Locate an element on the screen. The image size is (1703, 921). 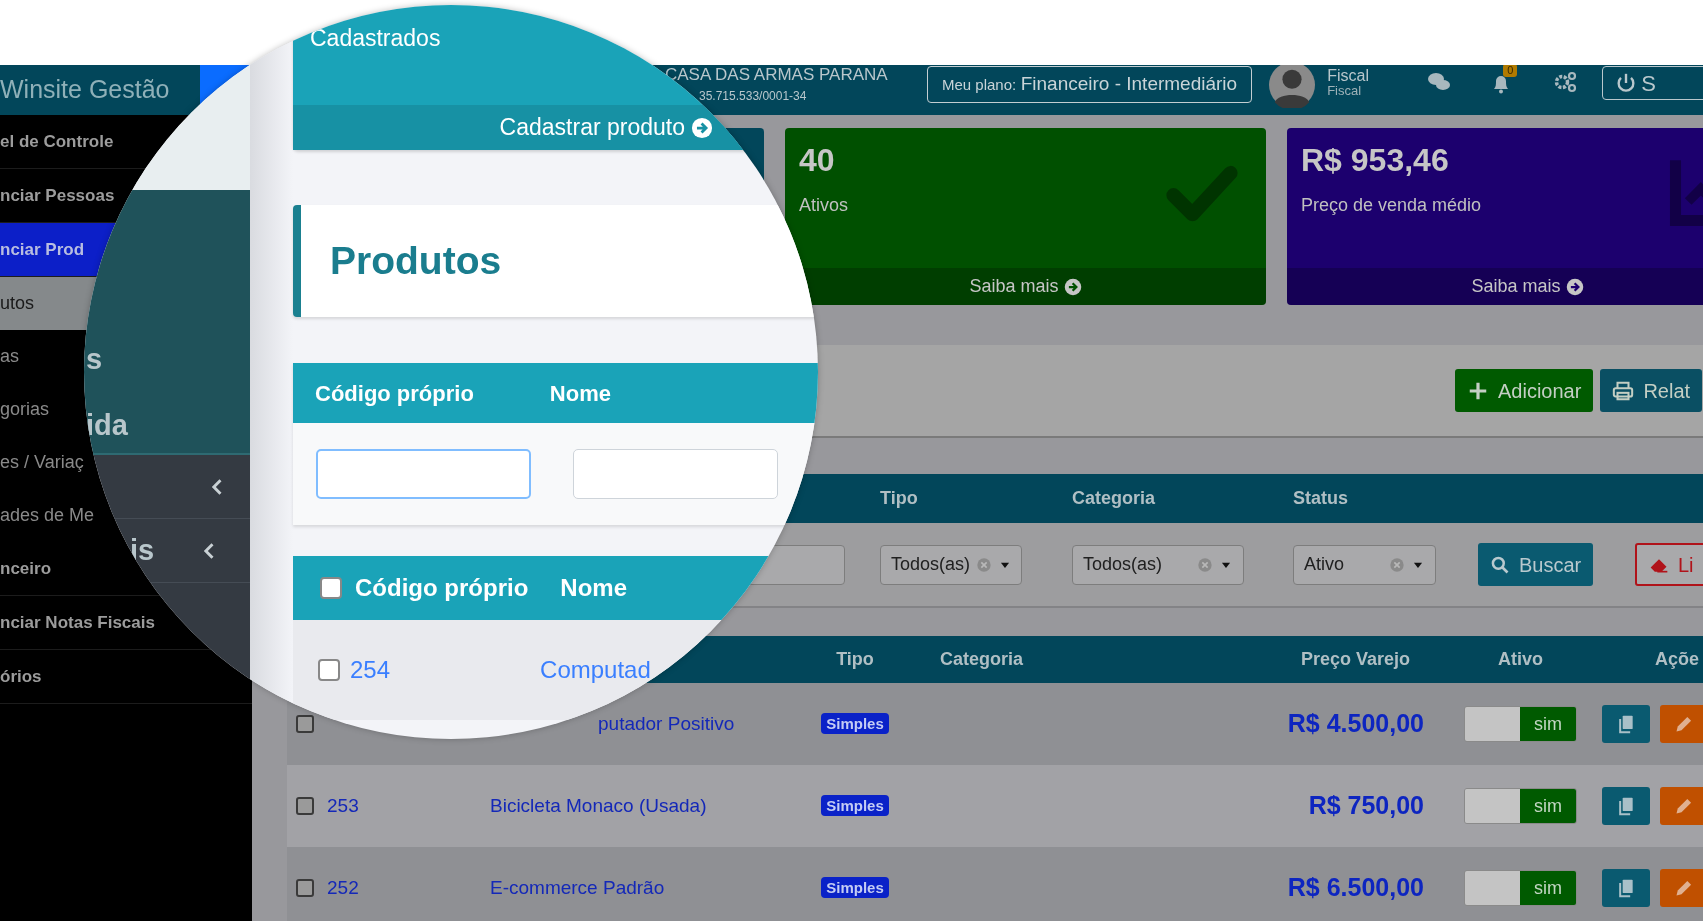
sidebar-text: s is located at coordinates (94, 359).